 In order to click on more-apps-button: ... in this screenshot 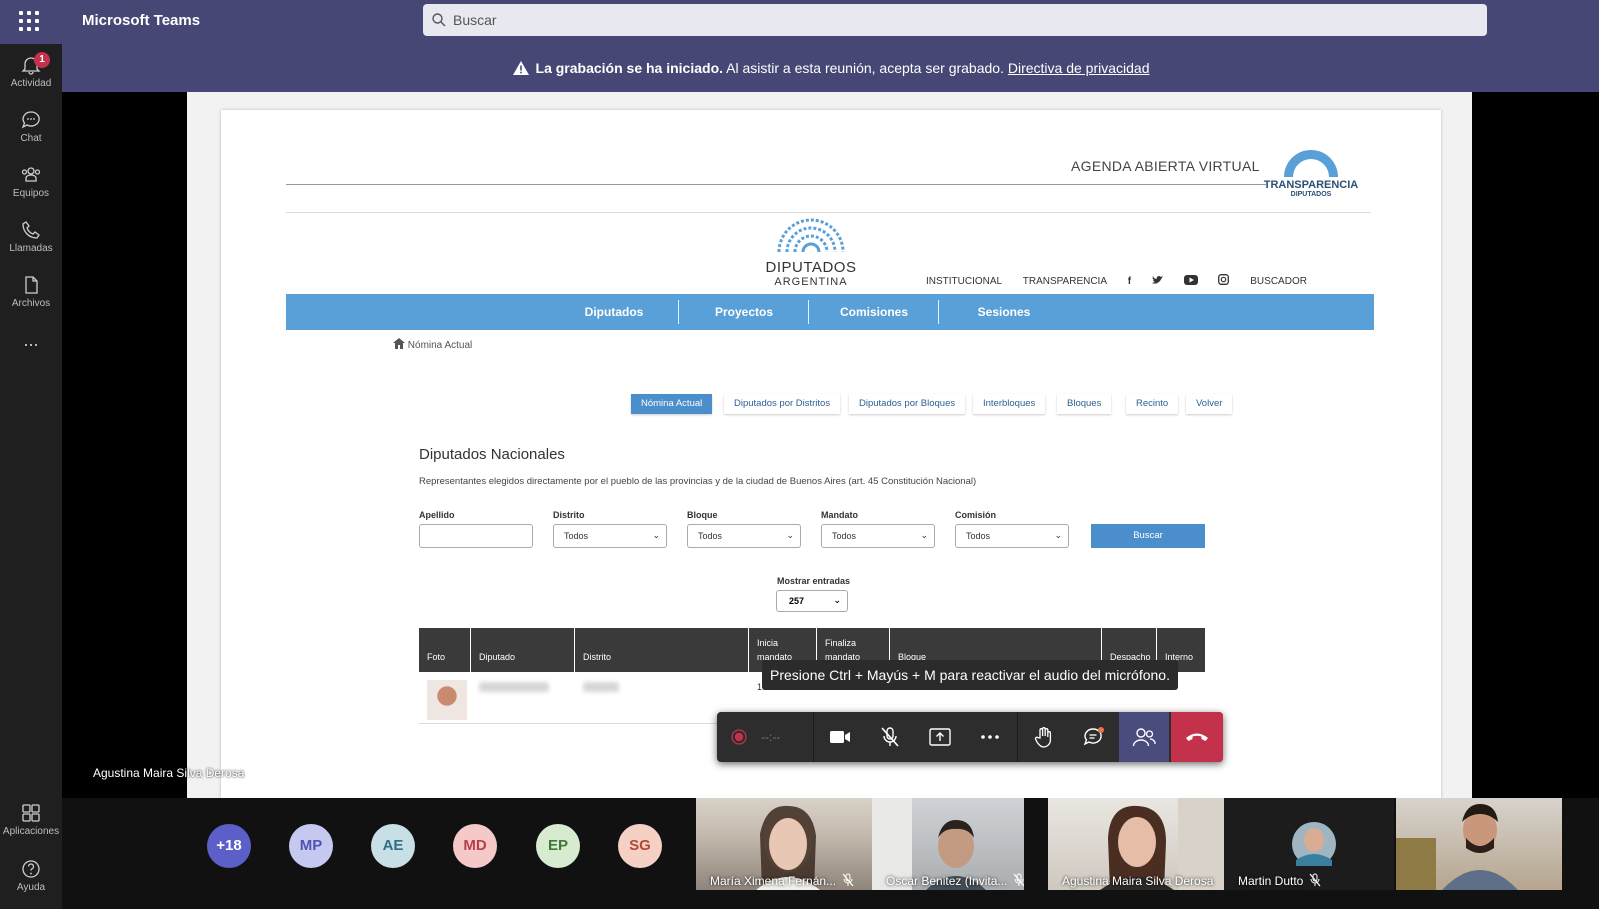, I will do `click(31, 356)`.